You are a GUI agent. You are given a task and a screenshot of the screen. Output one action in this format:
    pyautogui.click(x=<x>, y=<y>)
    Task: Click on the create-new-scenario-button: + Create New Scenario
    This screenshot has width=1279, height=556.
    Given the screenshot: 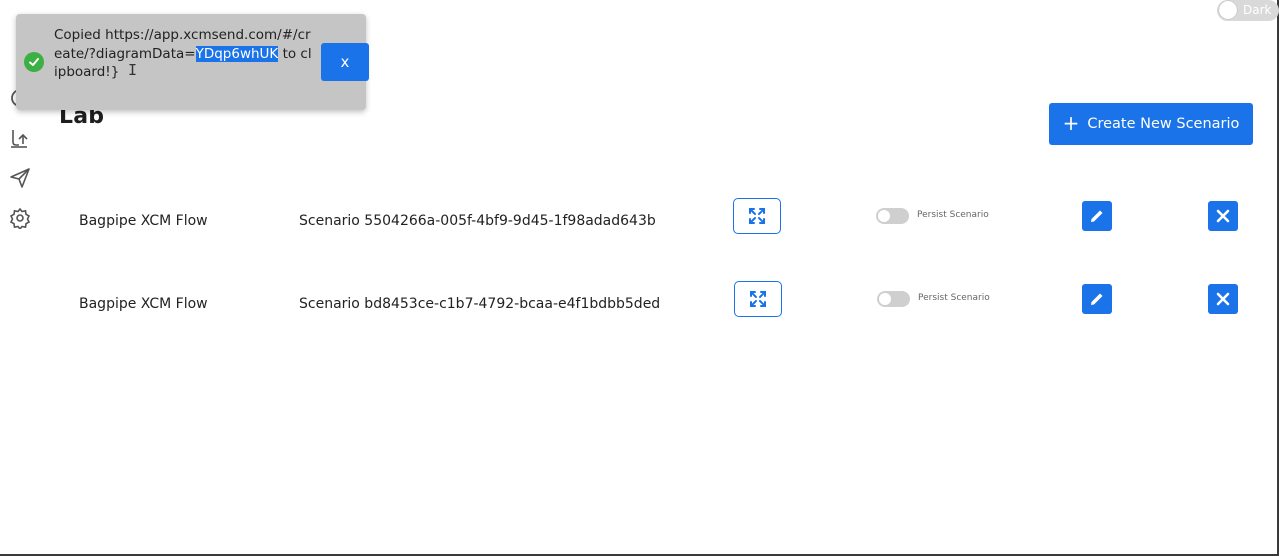 What is the action you would take?
    pyautogui.click(x=1151, y=124)
    